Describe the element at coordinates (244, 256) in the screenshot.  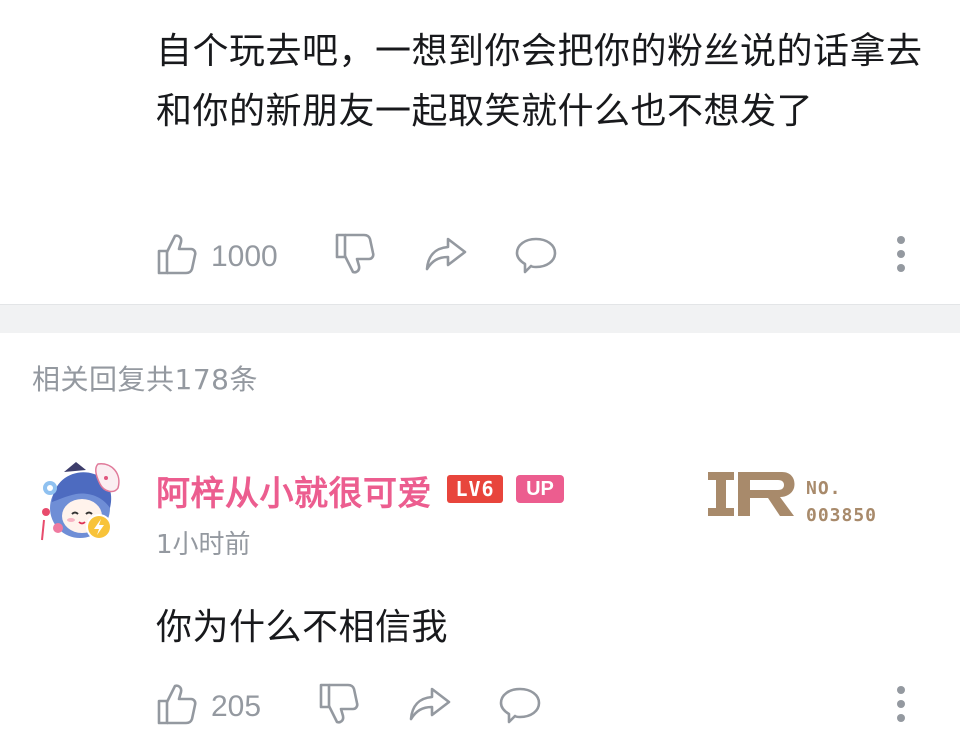
I see `like-count: 1000` at that location.